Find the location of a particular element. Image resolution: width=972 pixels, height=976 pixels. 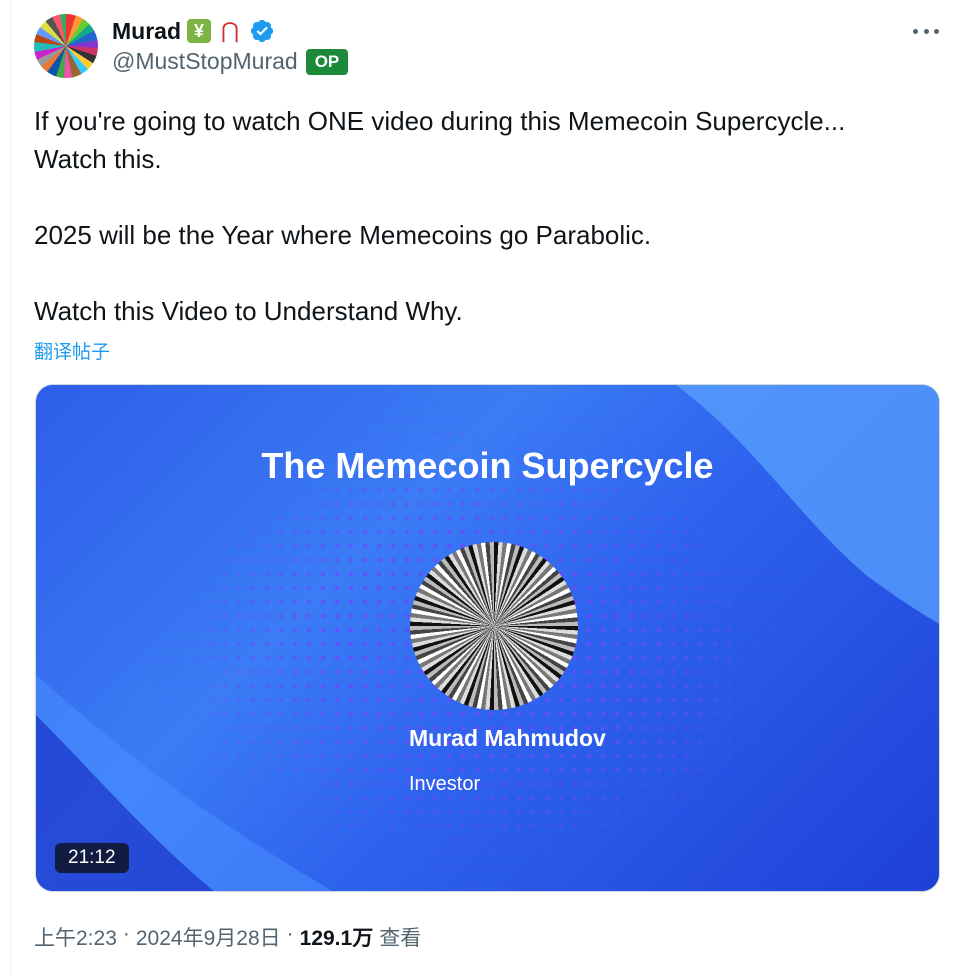

more-options-button is located at coordinates (926, 31).